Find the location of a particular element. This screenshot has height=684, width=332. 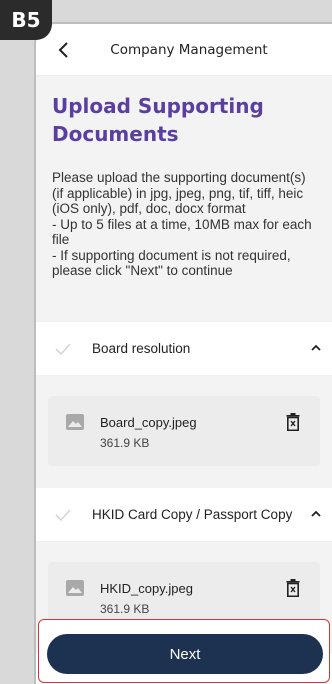

section-header-hkid-passport: HKID Card Copy / Passport Copy is located at coordinates (184, 515).